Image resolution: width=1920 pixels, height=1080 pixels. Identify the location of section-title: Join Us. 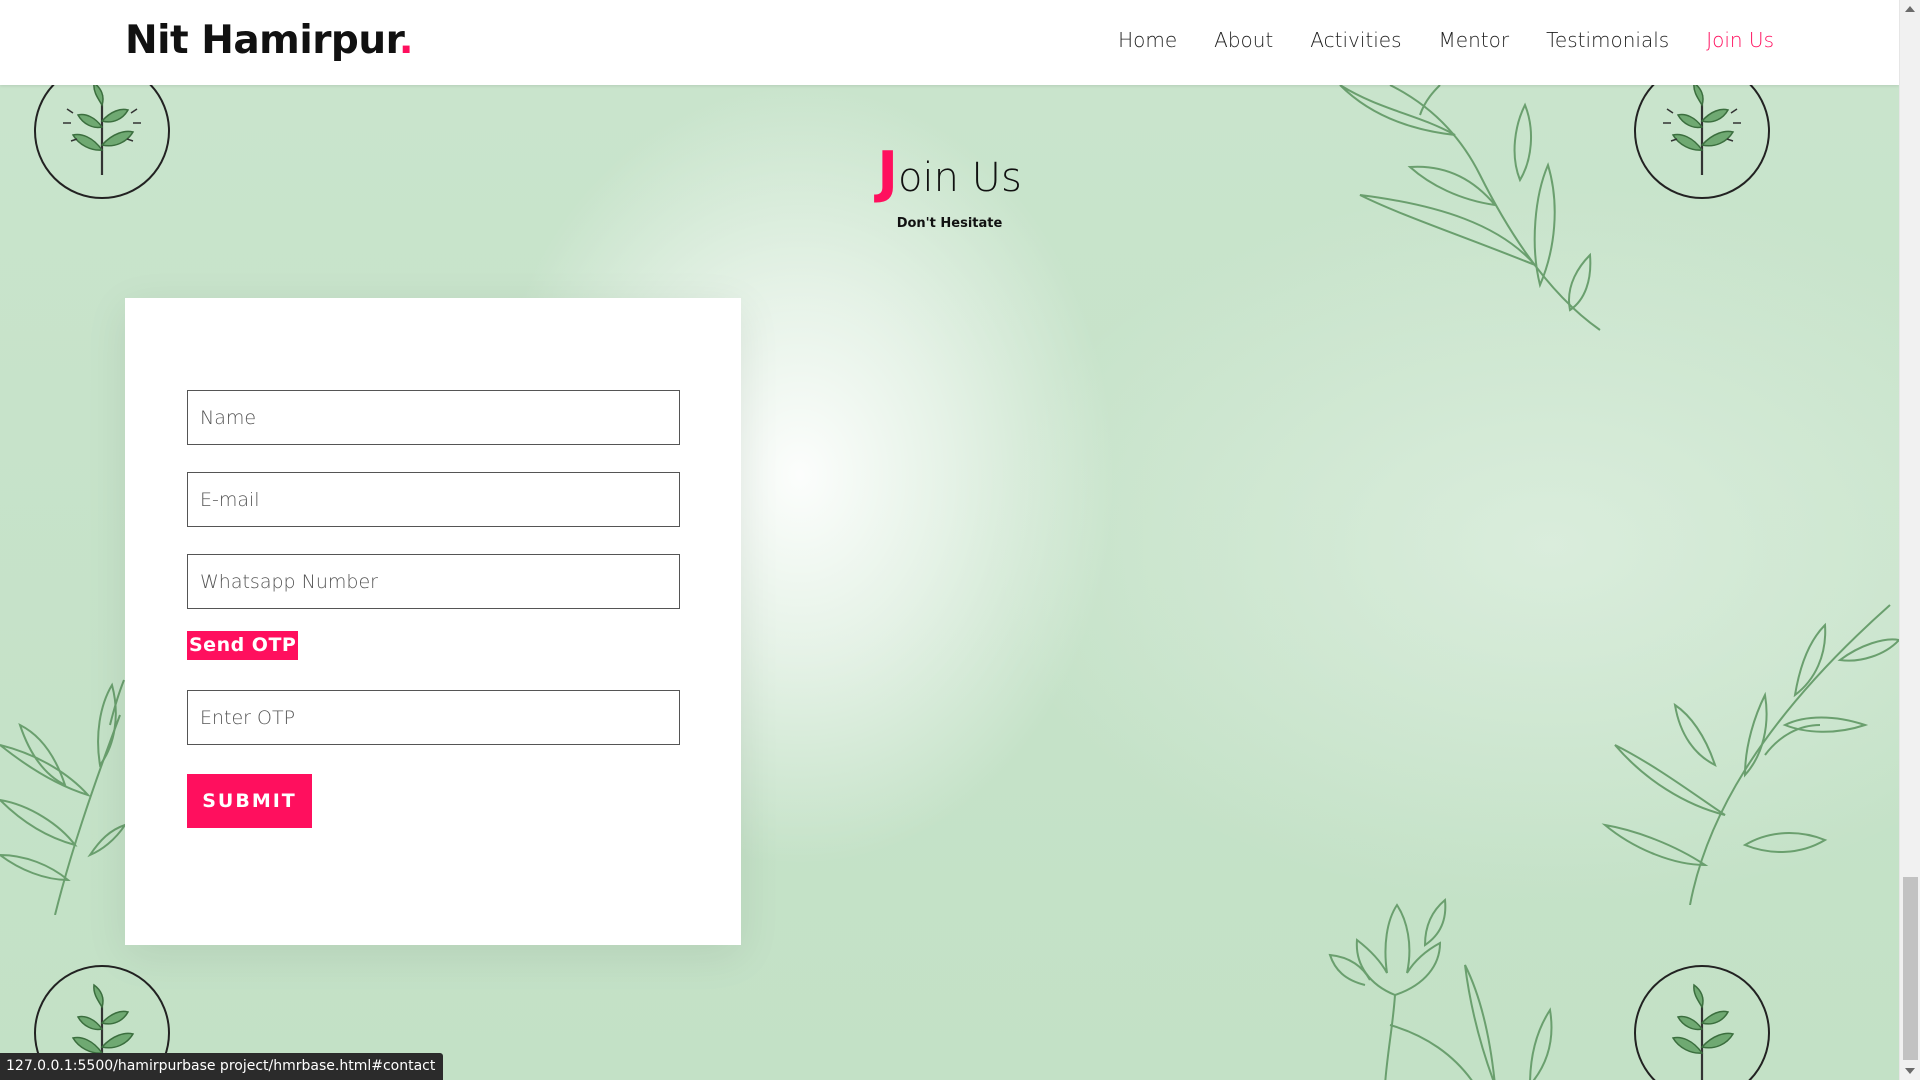
(949, 173).